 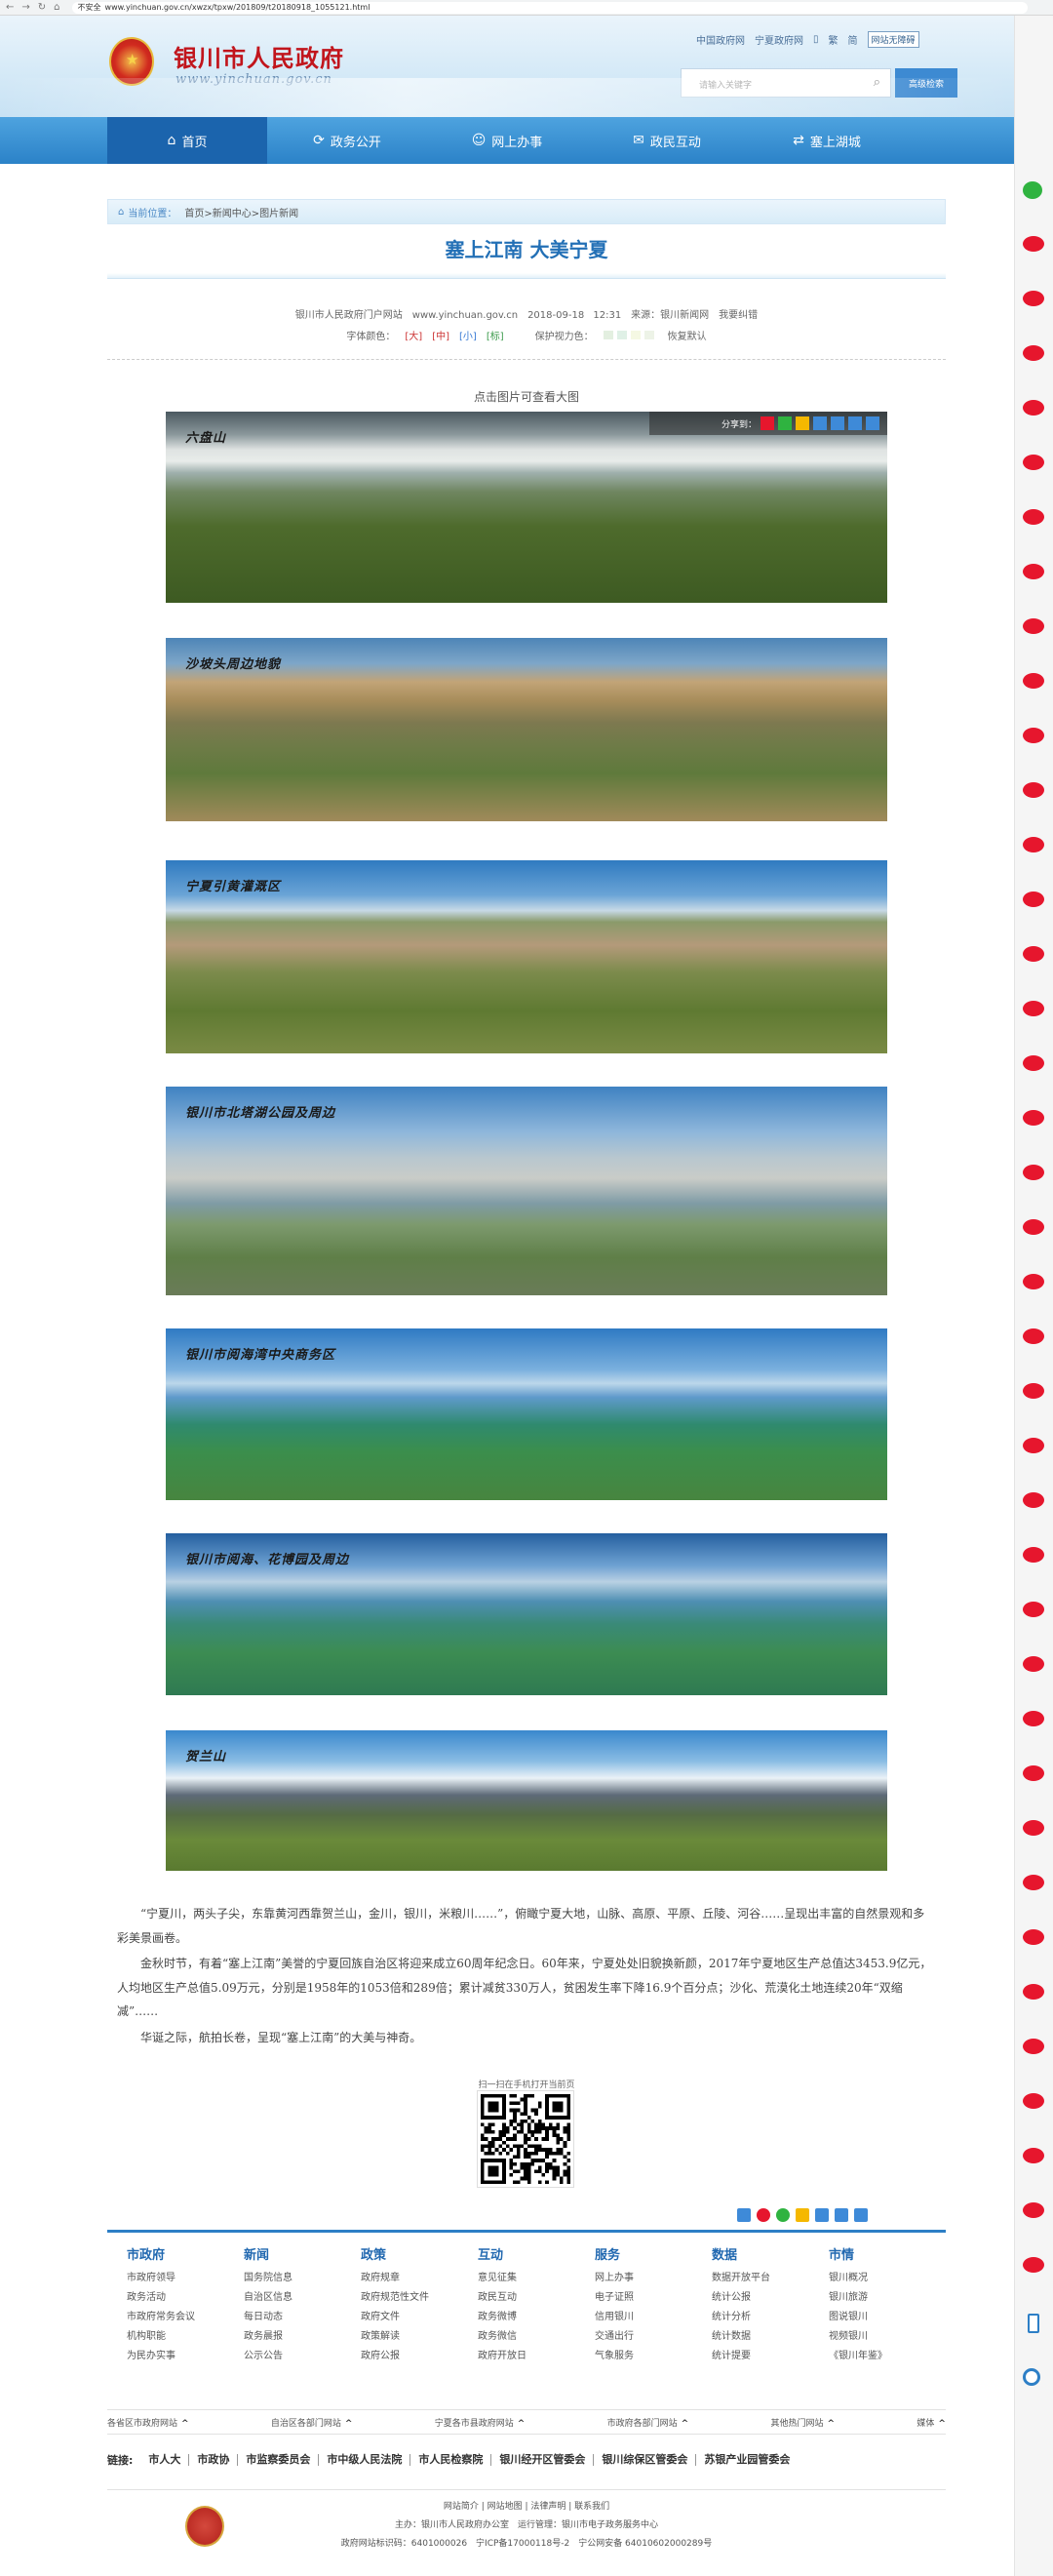 I want to click on nav-lake-city: ⇄ 塞上湖城, so click(x=827, y=140).